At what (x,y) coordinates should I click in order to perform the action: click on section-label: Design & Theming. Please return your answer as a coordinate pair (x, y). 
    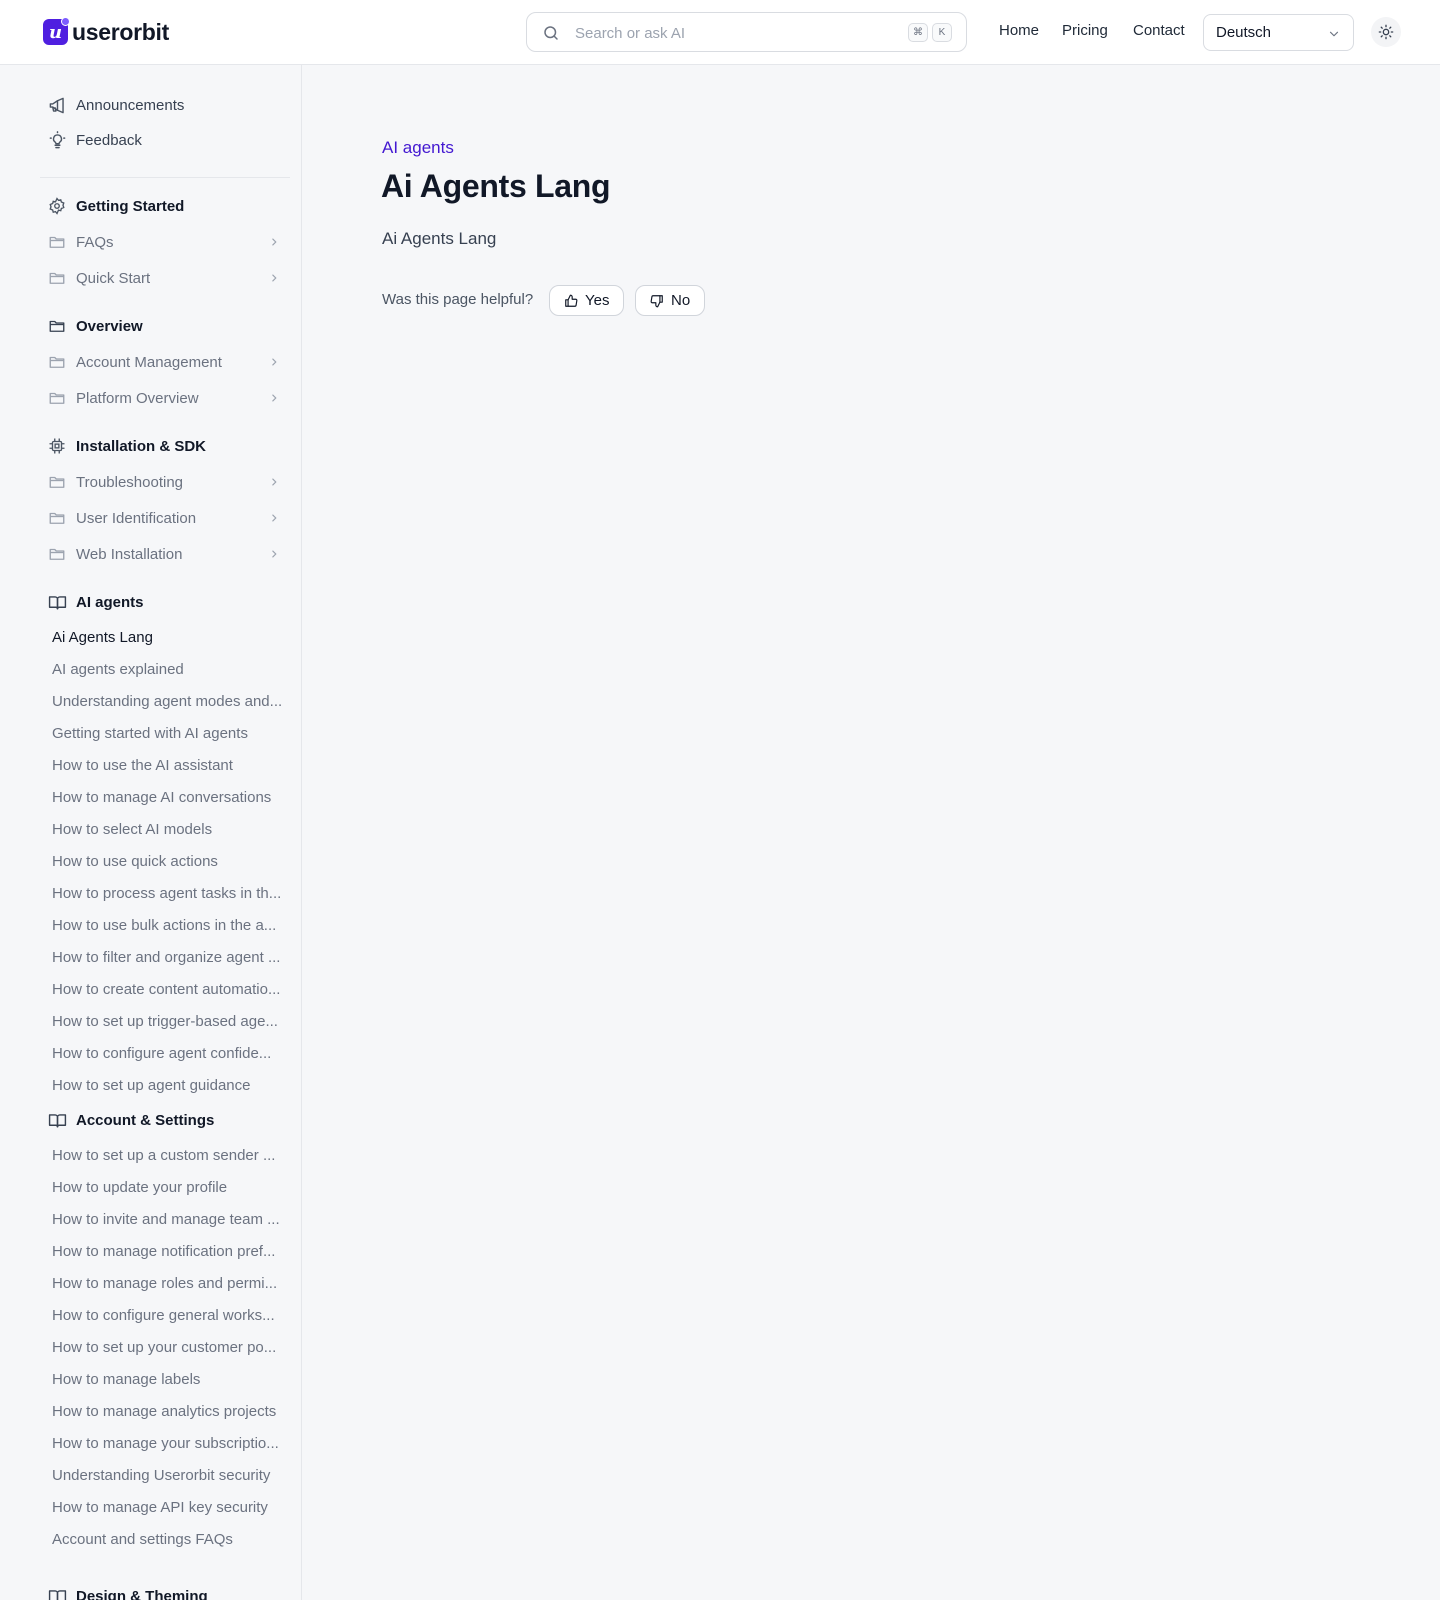
    Looking at the image, I should click on (142, 1593).